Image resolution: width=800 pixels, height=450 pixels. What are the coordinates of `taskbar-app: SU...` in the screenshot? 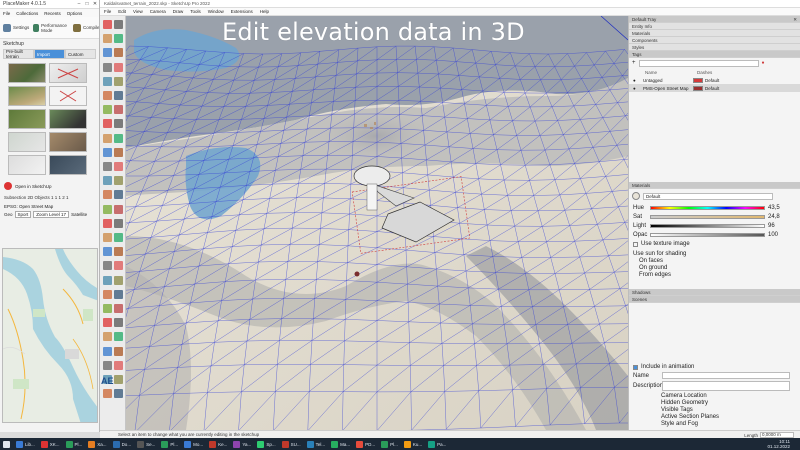 It's located at (291, 444).